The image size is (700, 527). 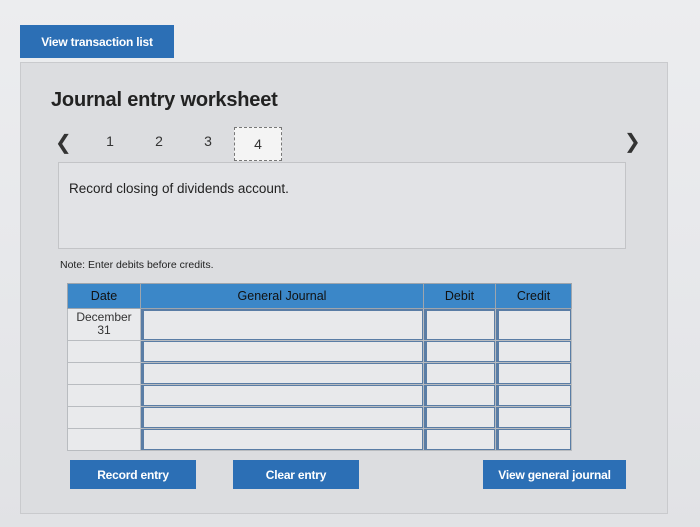 What do you see at coordinates (533, 296) in the screenshot?
I see `credit-column-header: Credit` at bounding box center [533, 296].